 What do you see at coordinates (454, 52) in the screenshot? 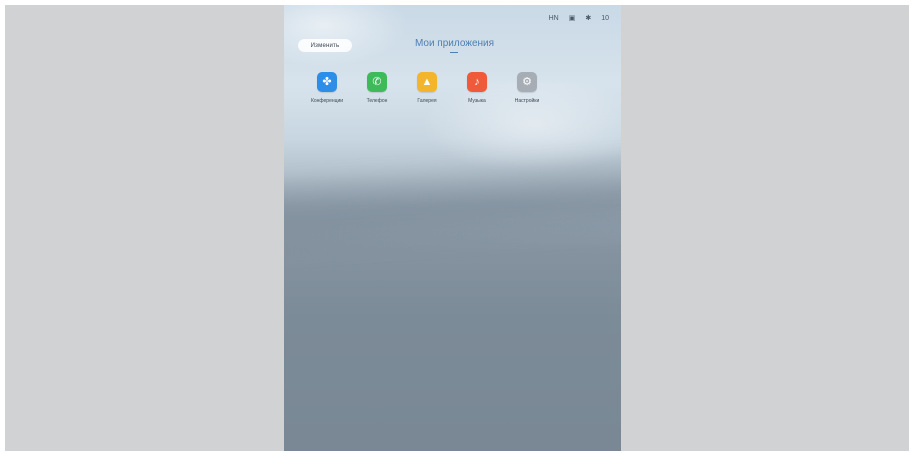
I see `title-indicator` at bounding box center [454, 52].